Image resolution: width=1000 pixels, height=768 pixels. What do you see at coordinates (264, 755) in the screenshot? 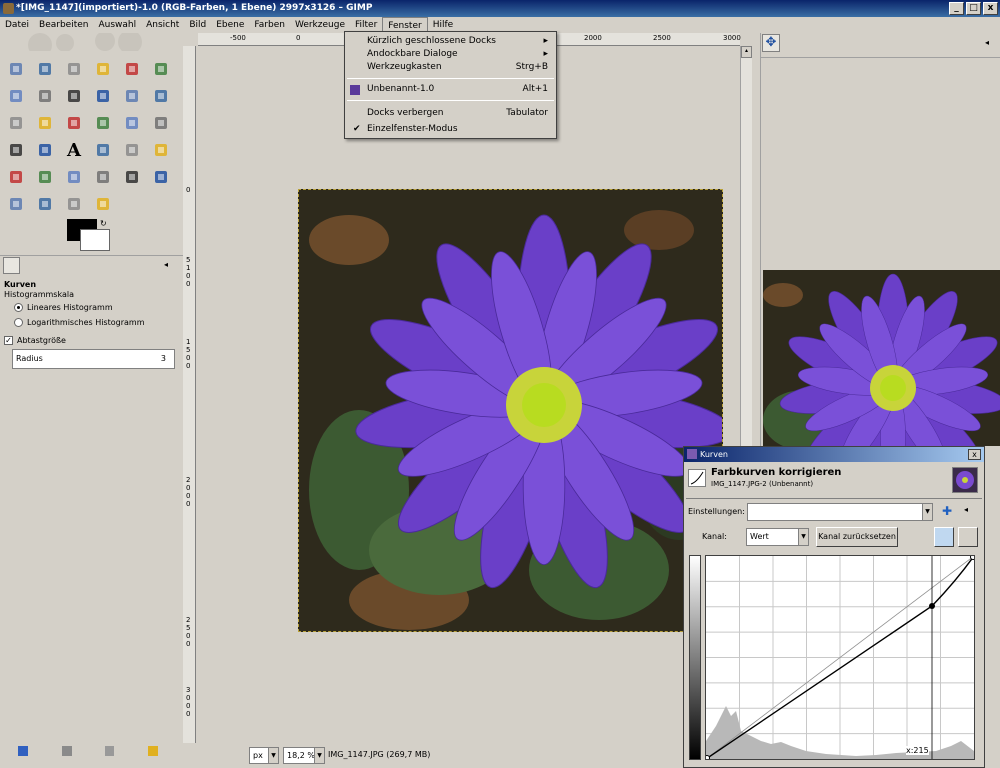
I see `unit-selector: px ▼` at bounding box center [264, 755].